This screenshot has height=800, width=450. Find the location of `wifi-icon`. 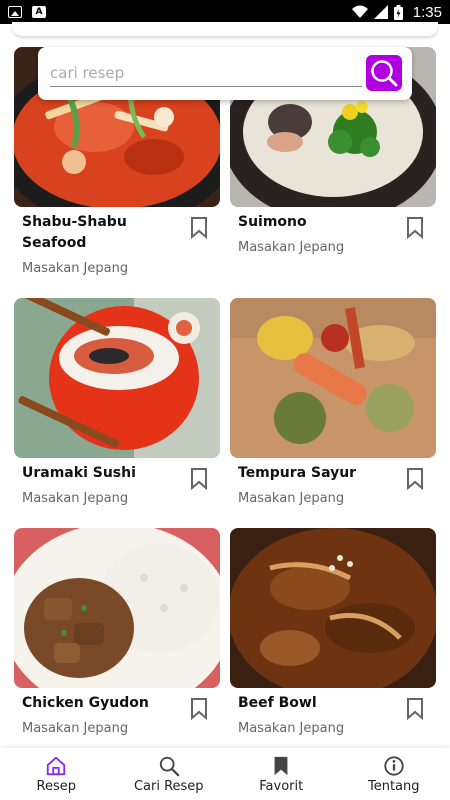

wifi-icon is located at coordinates (359, 11).